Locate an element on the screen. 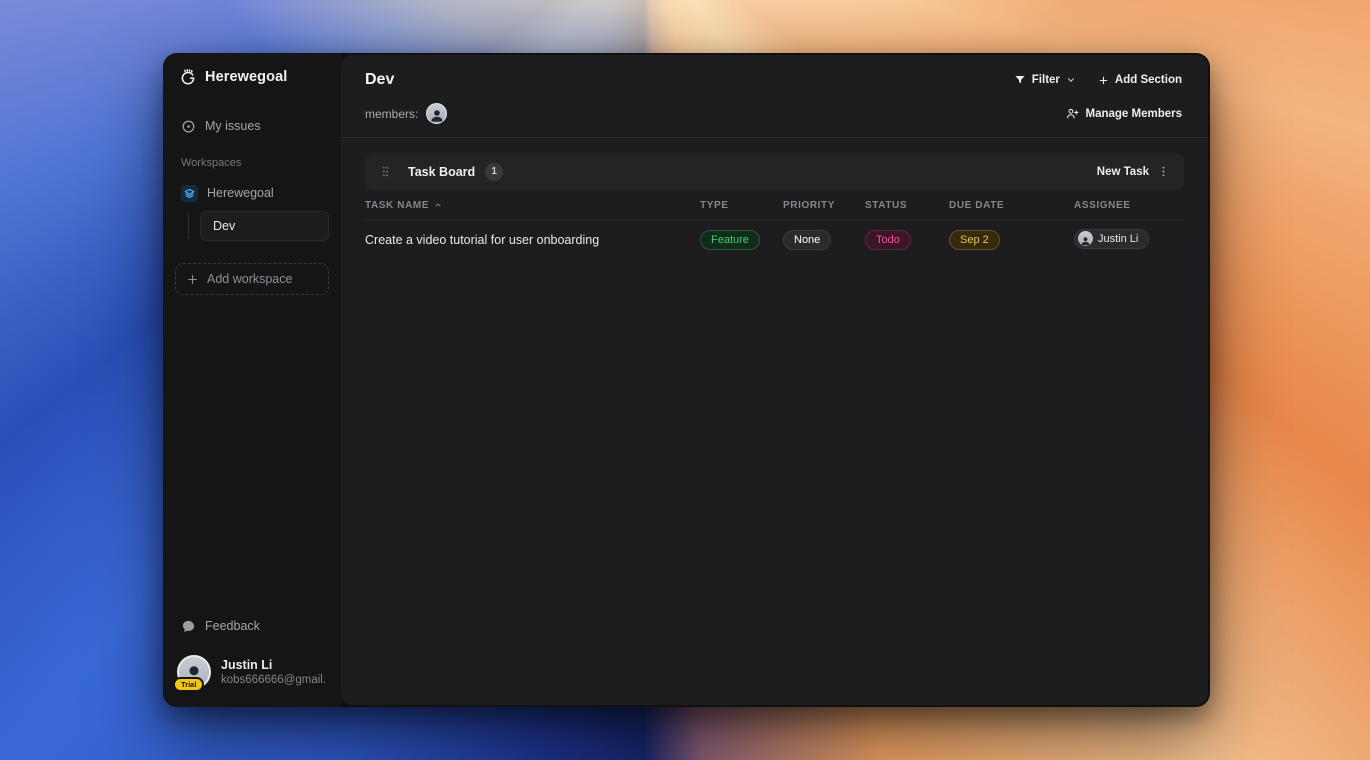 This screenshot has width=1370, height=760. add-workspace-label: Add workspace is located at coordinates (250, 279).